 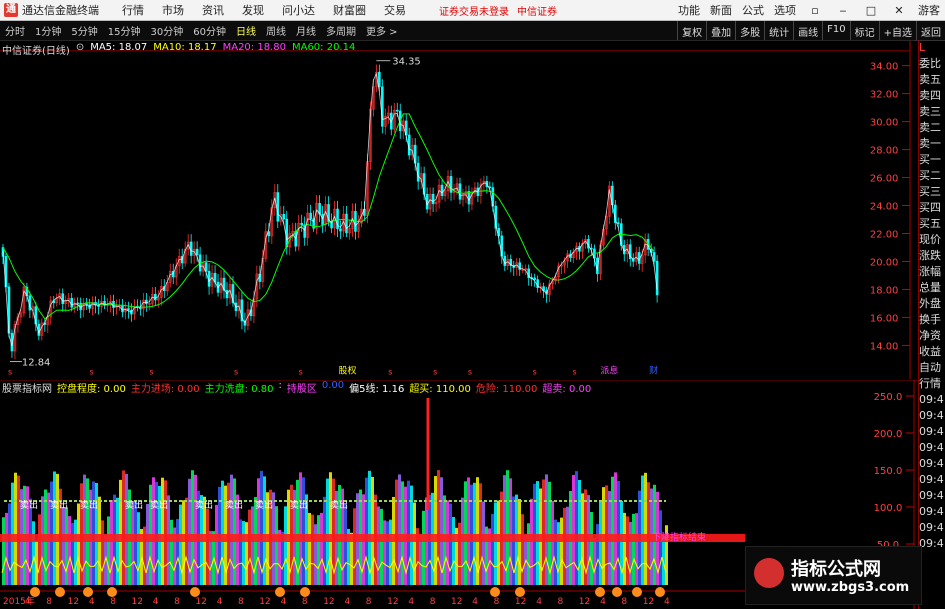 I want to click on quote-field-label: 买二, so click(x=930, y=175).